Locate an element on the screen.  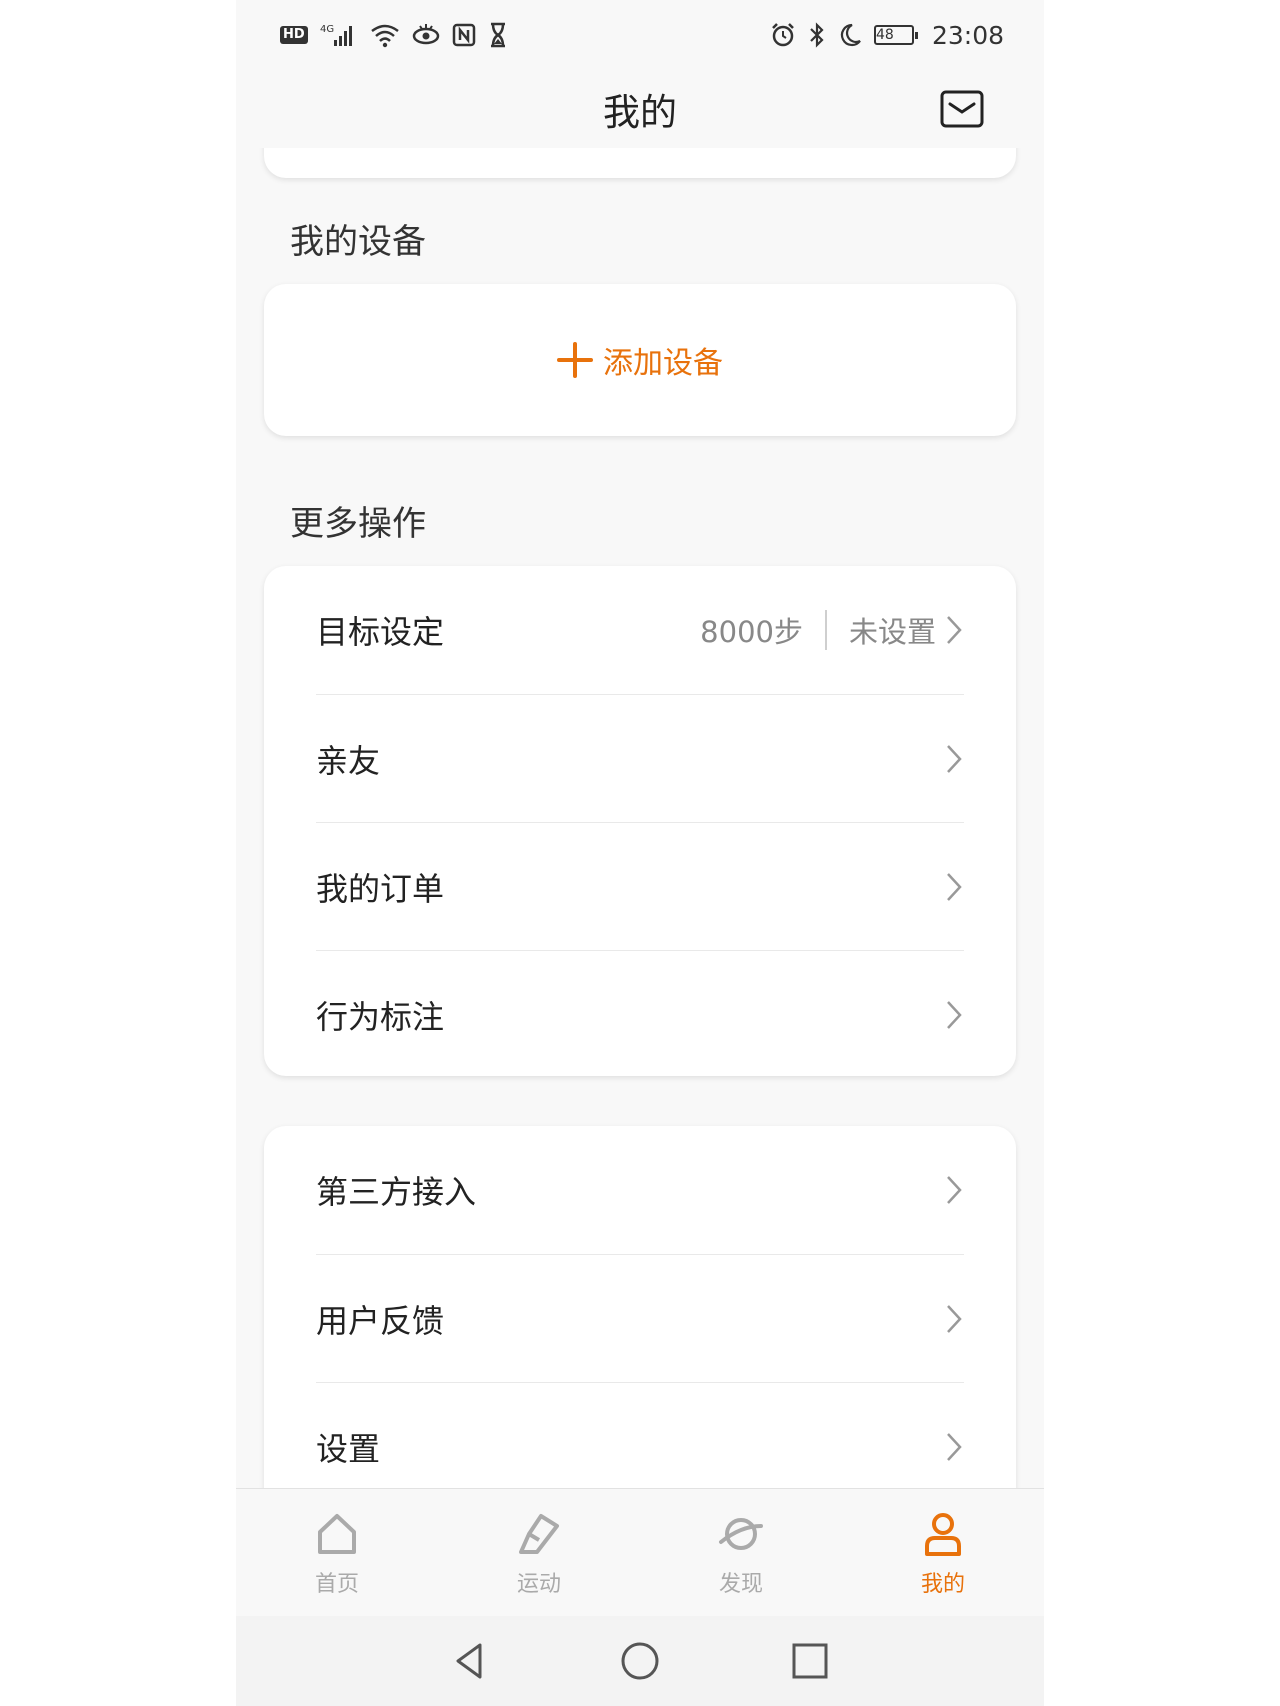
hourglass-icon is located at coordinates (498, 35).